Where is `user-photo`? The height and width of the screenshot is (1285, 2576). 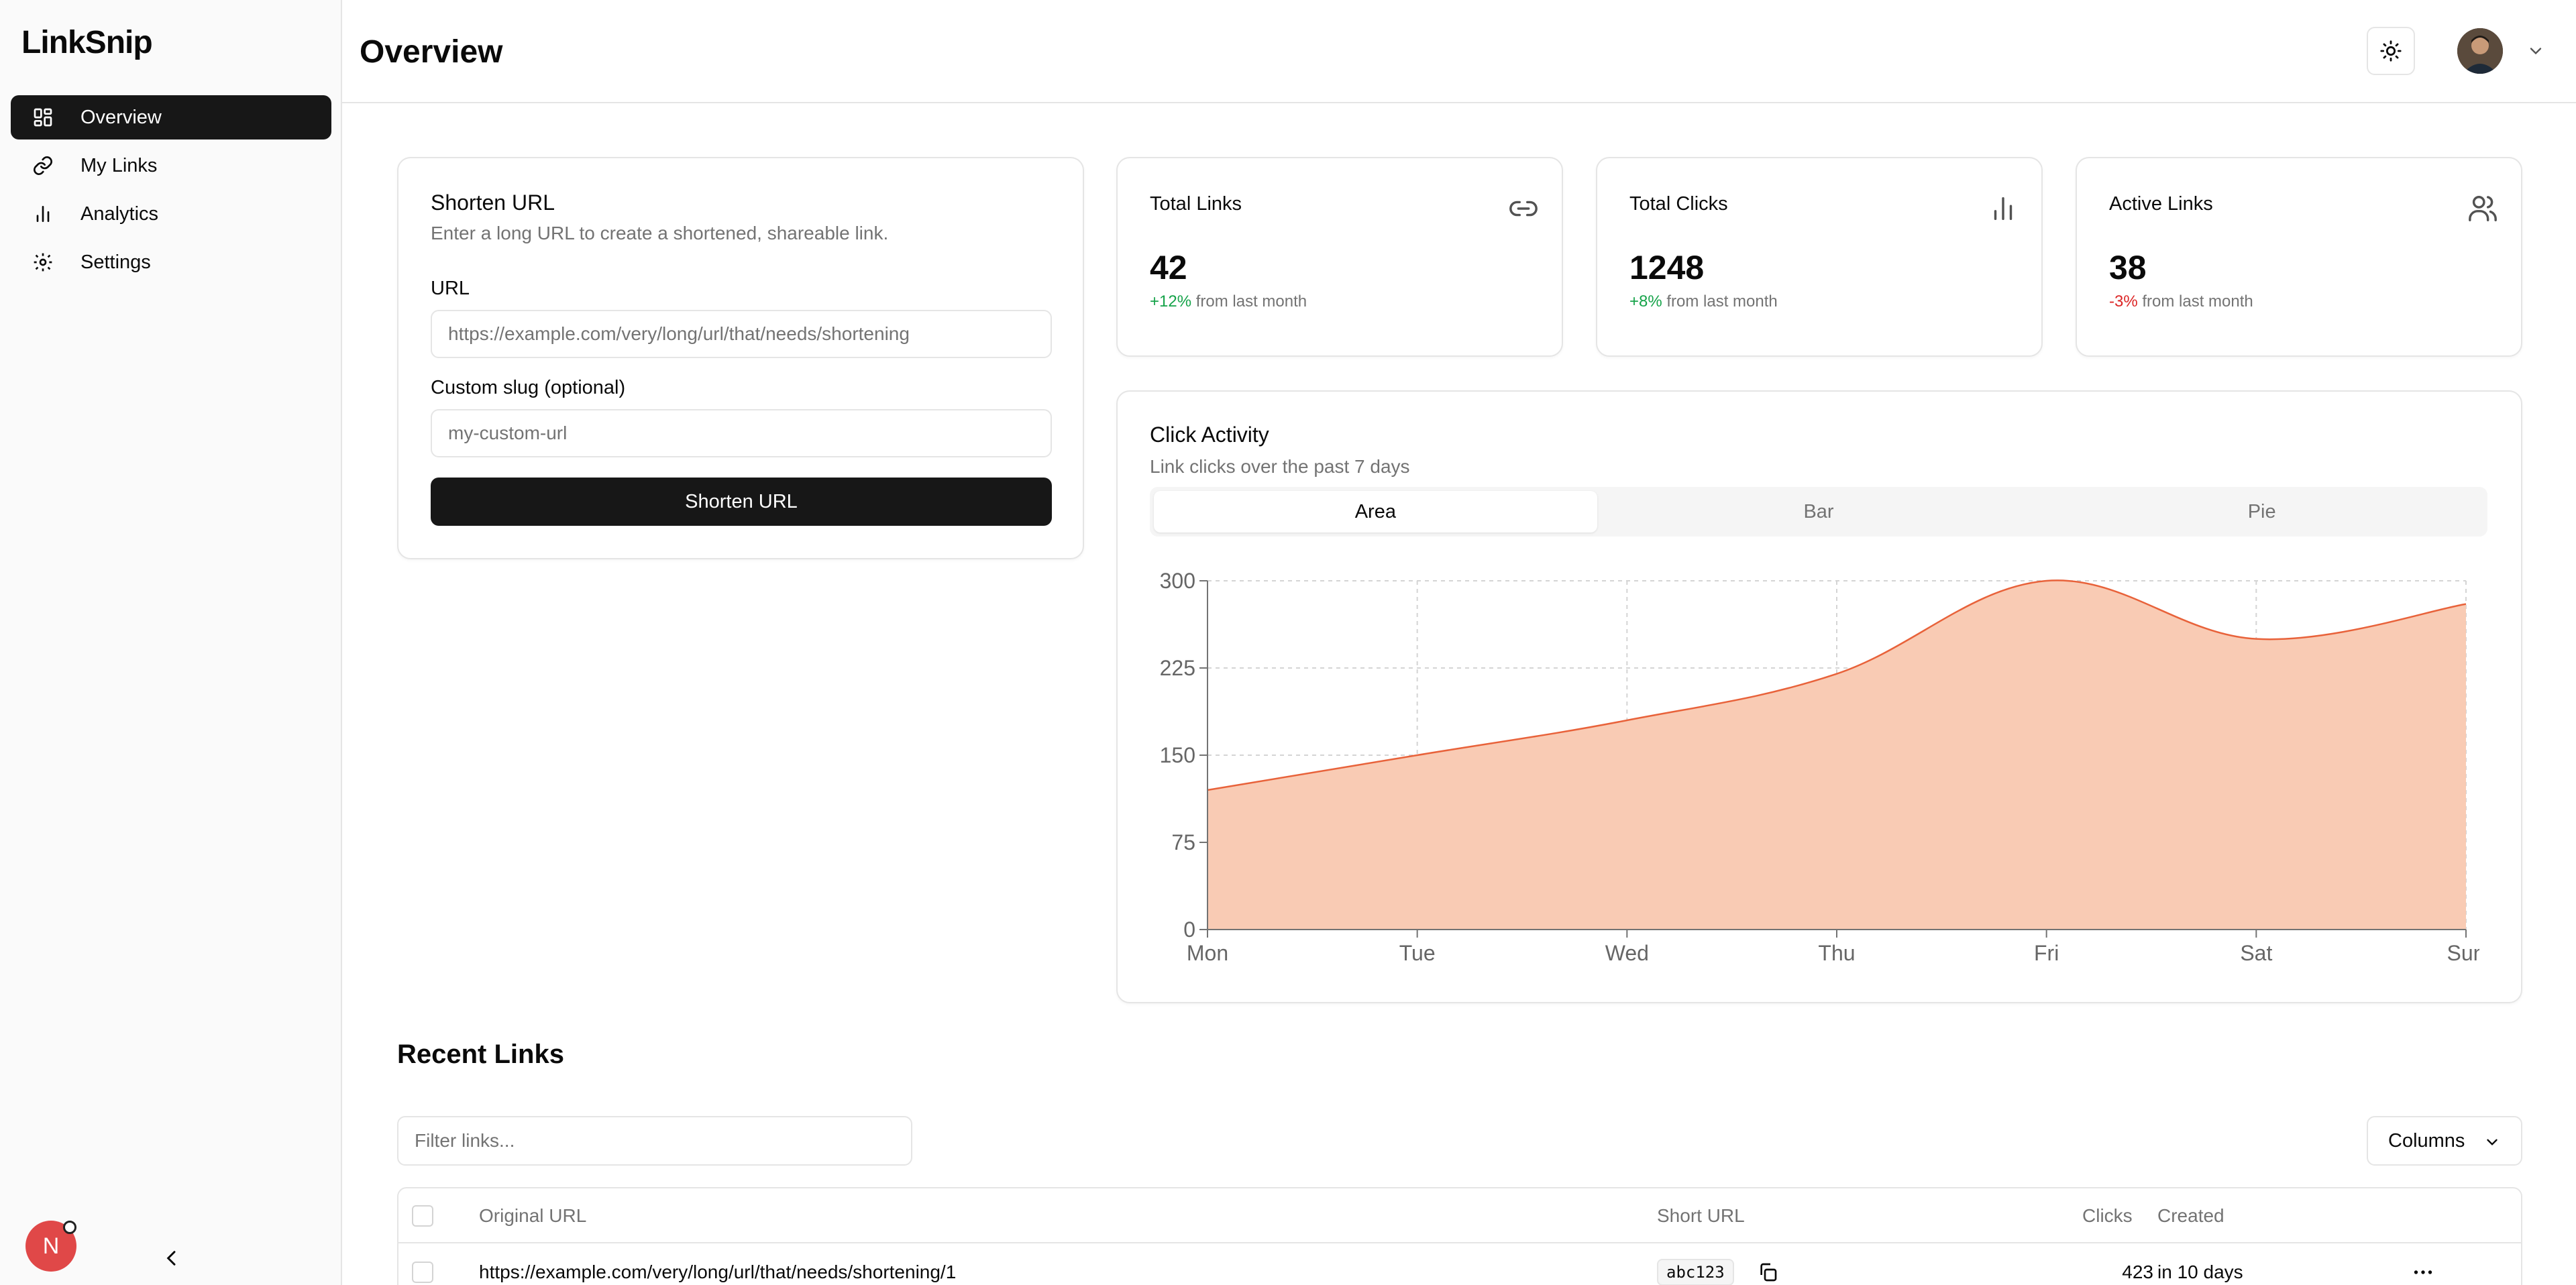
user-photo is located at coordinates (2480, 51).